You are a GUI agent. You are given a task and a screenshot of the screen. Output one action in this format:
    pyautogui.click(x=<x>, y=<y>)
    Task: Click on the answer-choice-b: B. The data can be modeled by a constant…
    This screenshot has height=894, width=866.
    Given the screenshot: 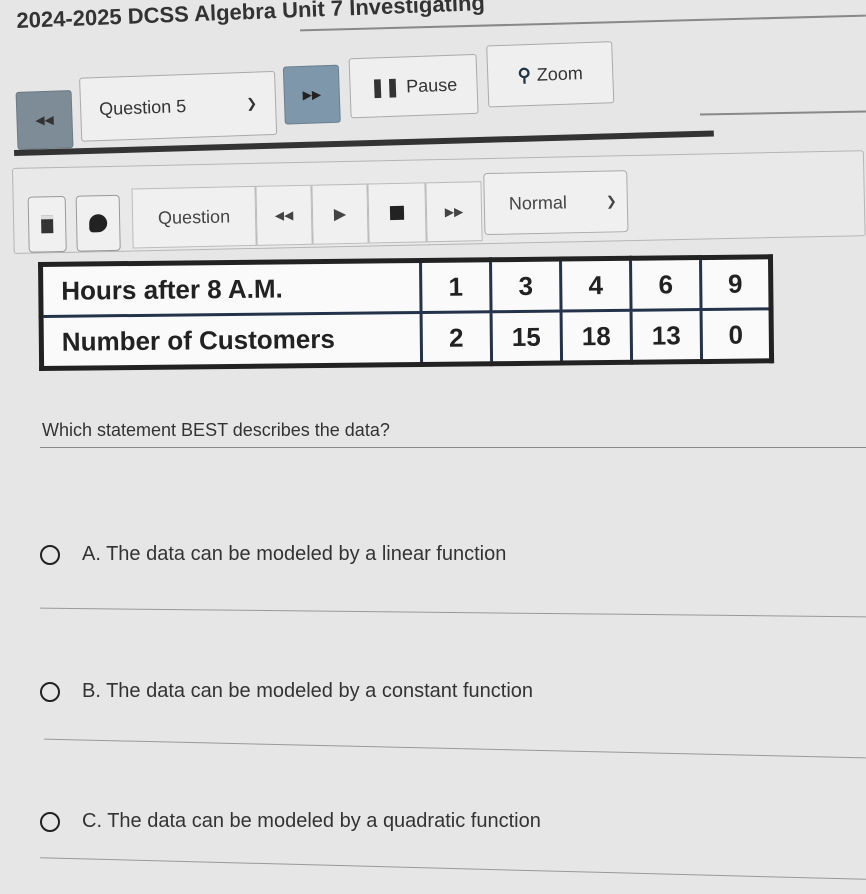 What is the action you would take?
    pyautogui.click(x=286, y=691)
    